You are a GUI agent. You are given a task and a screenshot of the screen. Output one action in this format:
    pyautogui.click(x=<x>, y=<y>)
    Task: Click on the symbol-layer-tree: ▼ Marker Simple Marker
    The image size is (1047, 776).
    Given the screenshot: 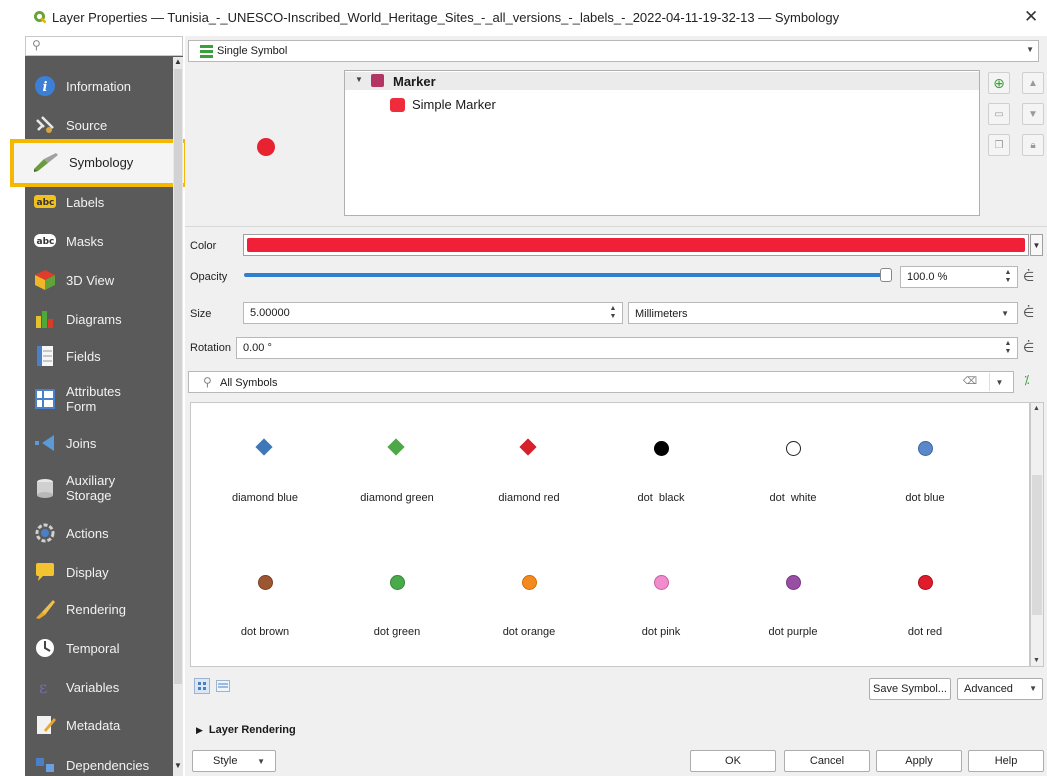 What is the action you would take?
    pyautogui.click(x=662, y=143)
    